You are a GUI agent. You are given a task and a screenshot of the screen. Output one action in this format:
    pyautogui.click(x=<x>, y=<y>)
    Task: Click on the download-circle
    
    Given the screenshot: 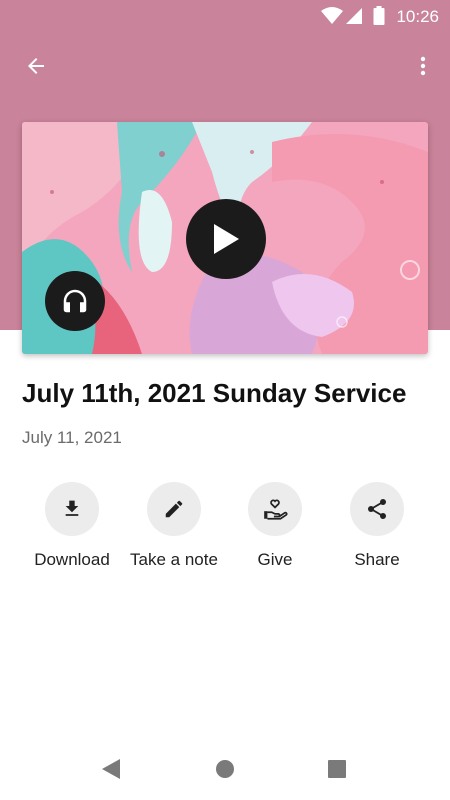 What is the action you would take?
    pyautogui.click(x=72, y=509)
    